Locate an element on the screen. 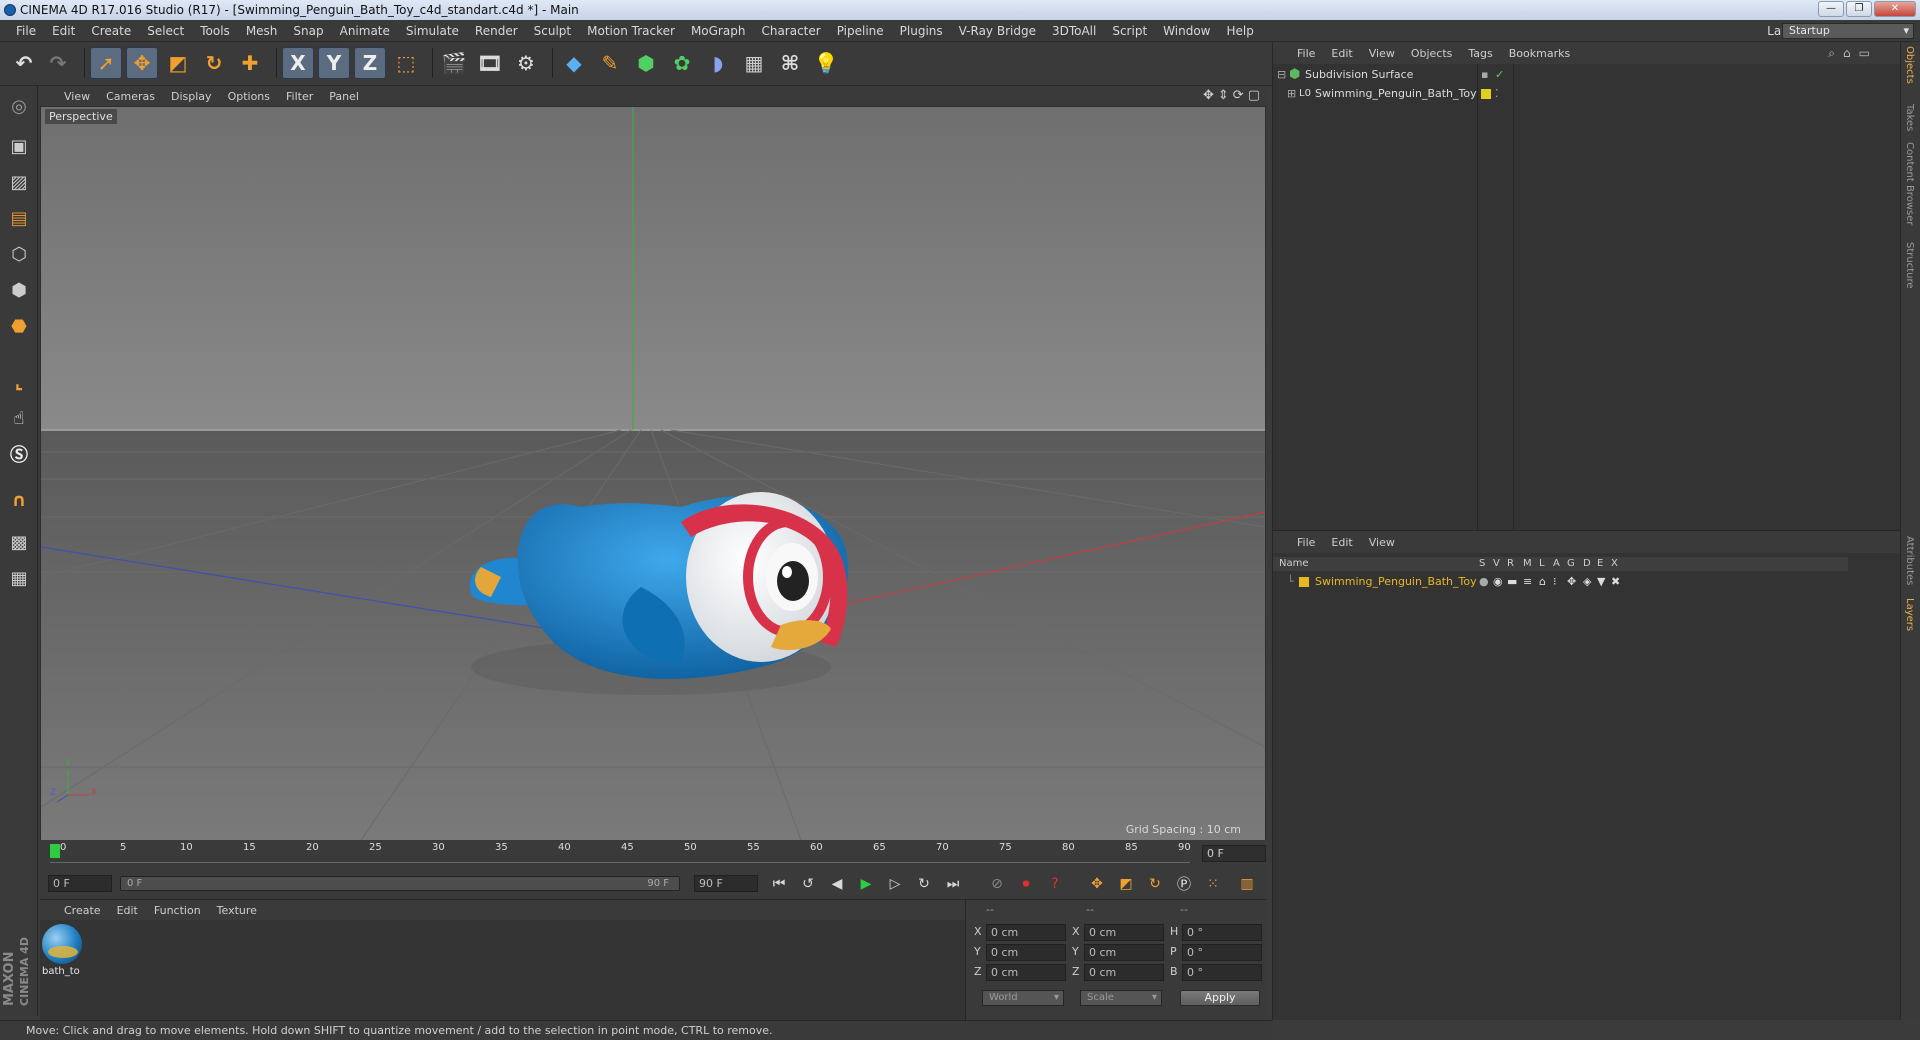  side-tab-layers: Layers is located at coordinates (1909, 614).